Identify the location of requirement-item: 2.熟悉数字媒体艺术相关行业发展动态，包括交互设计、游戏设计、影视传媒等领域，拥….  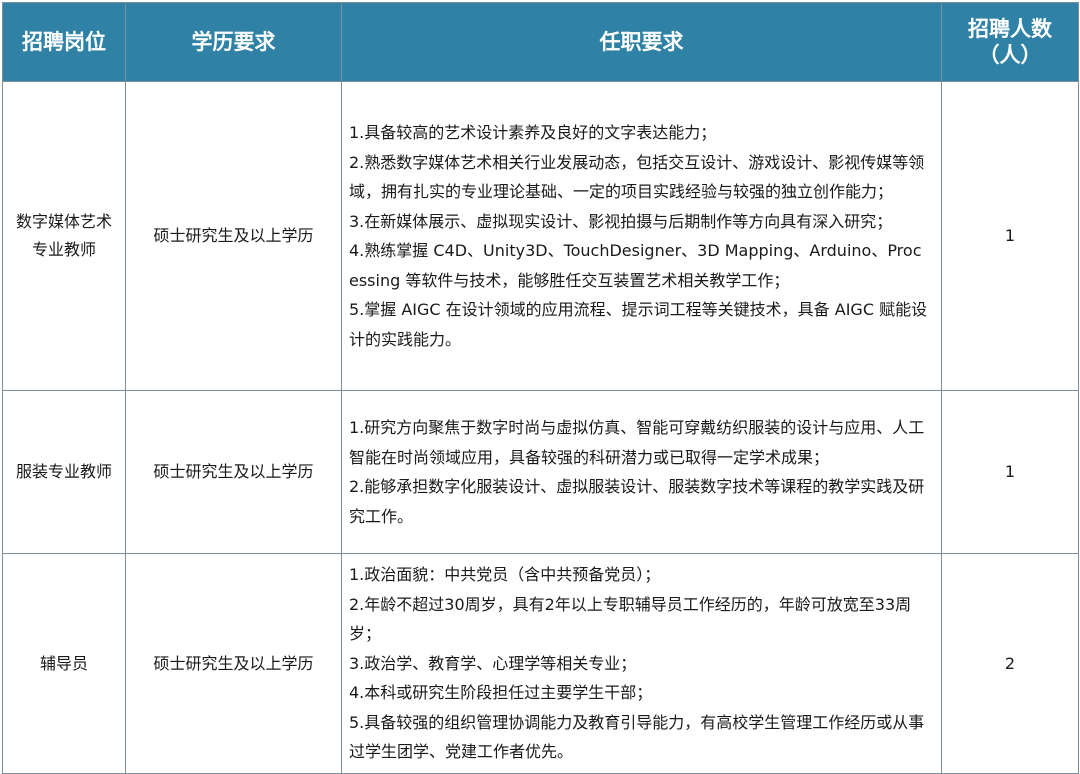
(637, 177).